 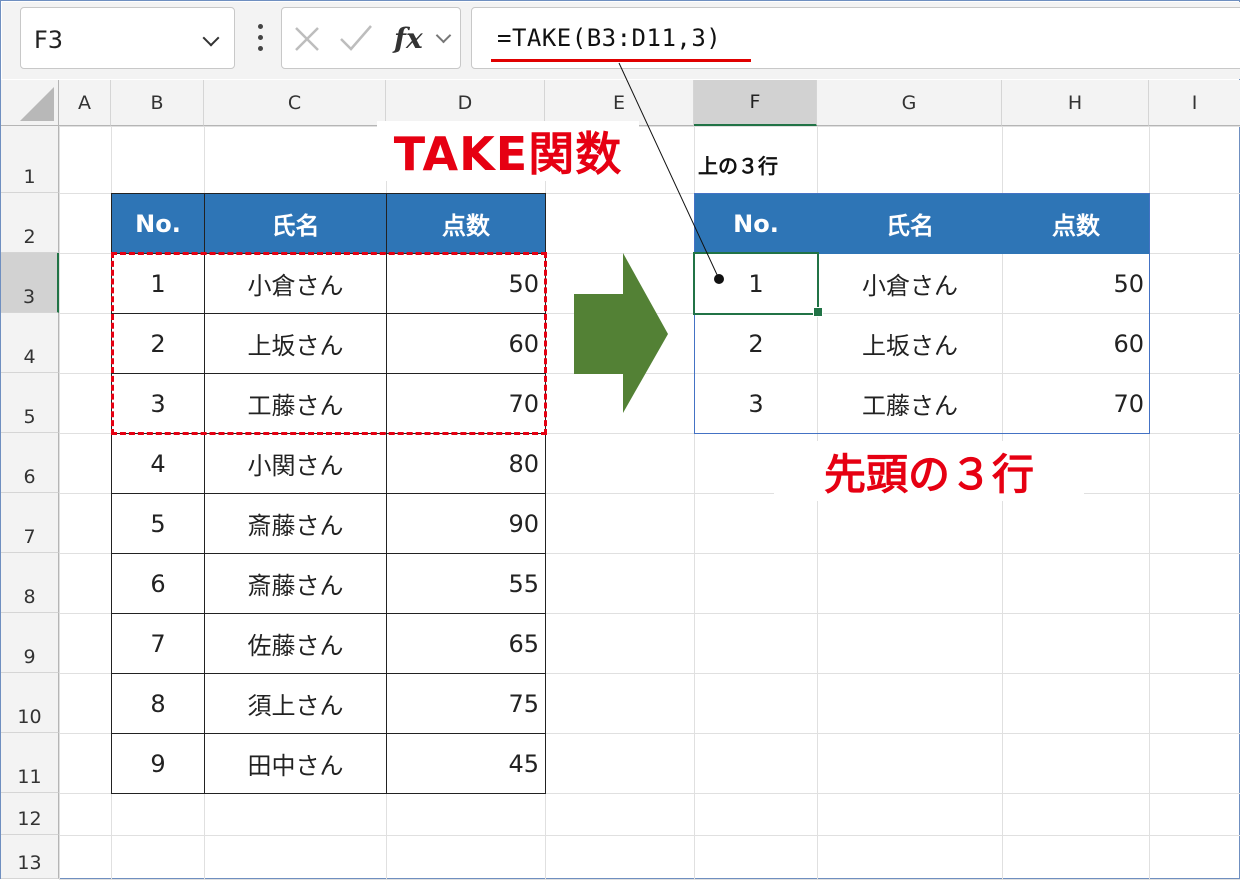 What do you see at coordinates (756, 403) in the screenshot?
I see `result-table-cell: 3` at bounding box center [756, 403].